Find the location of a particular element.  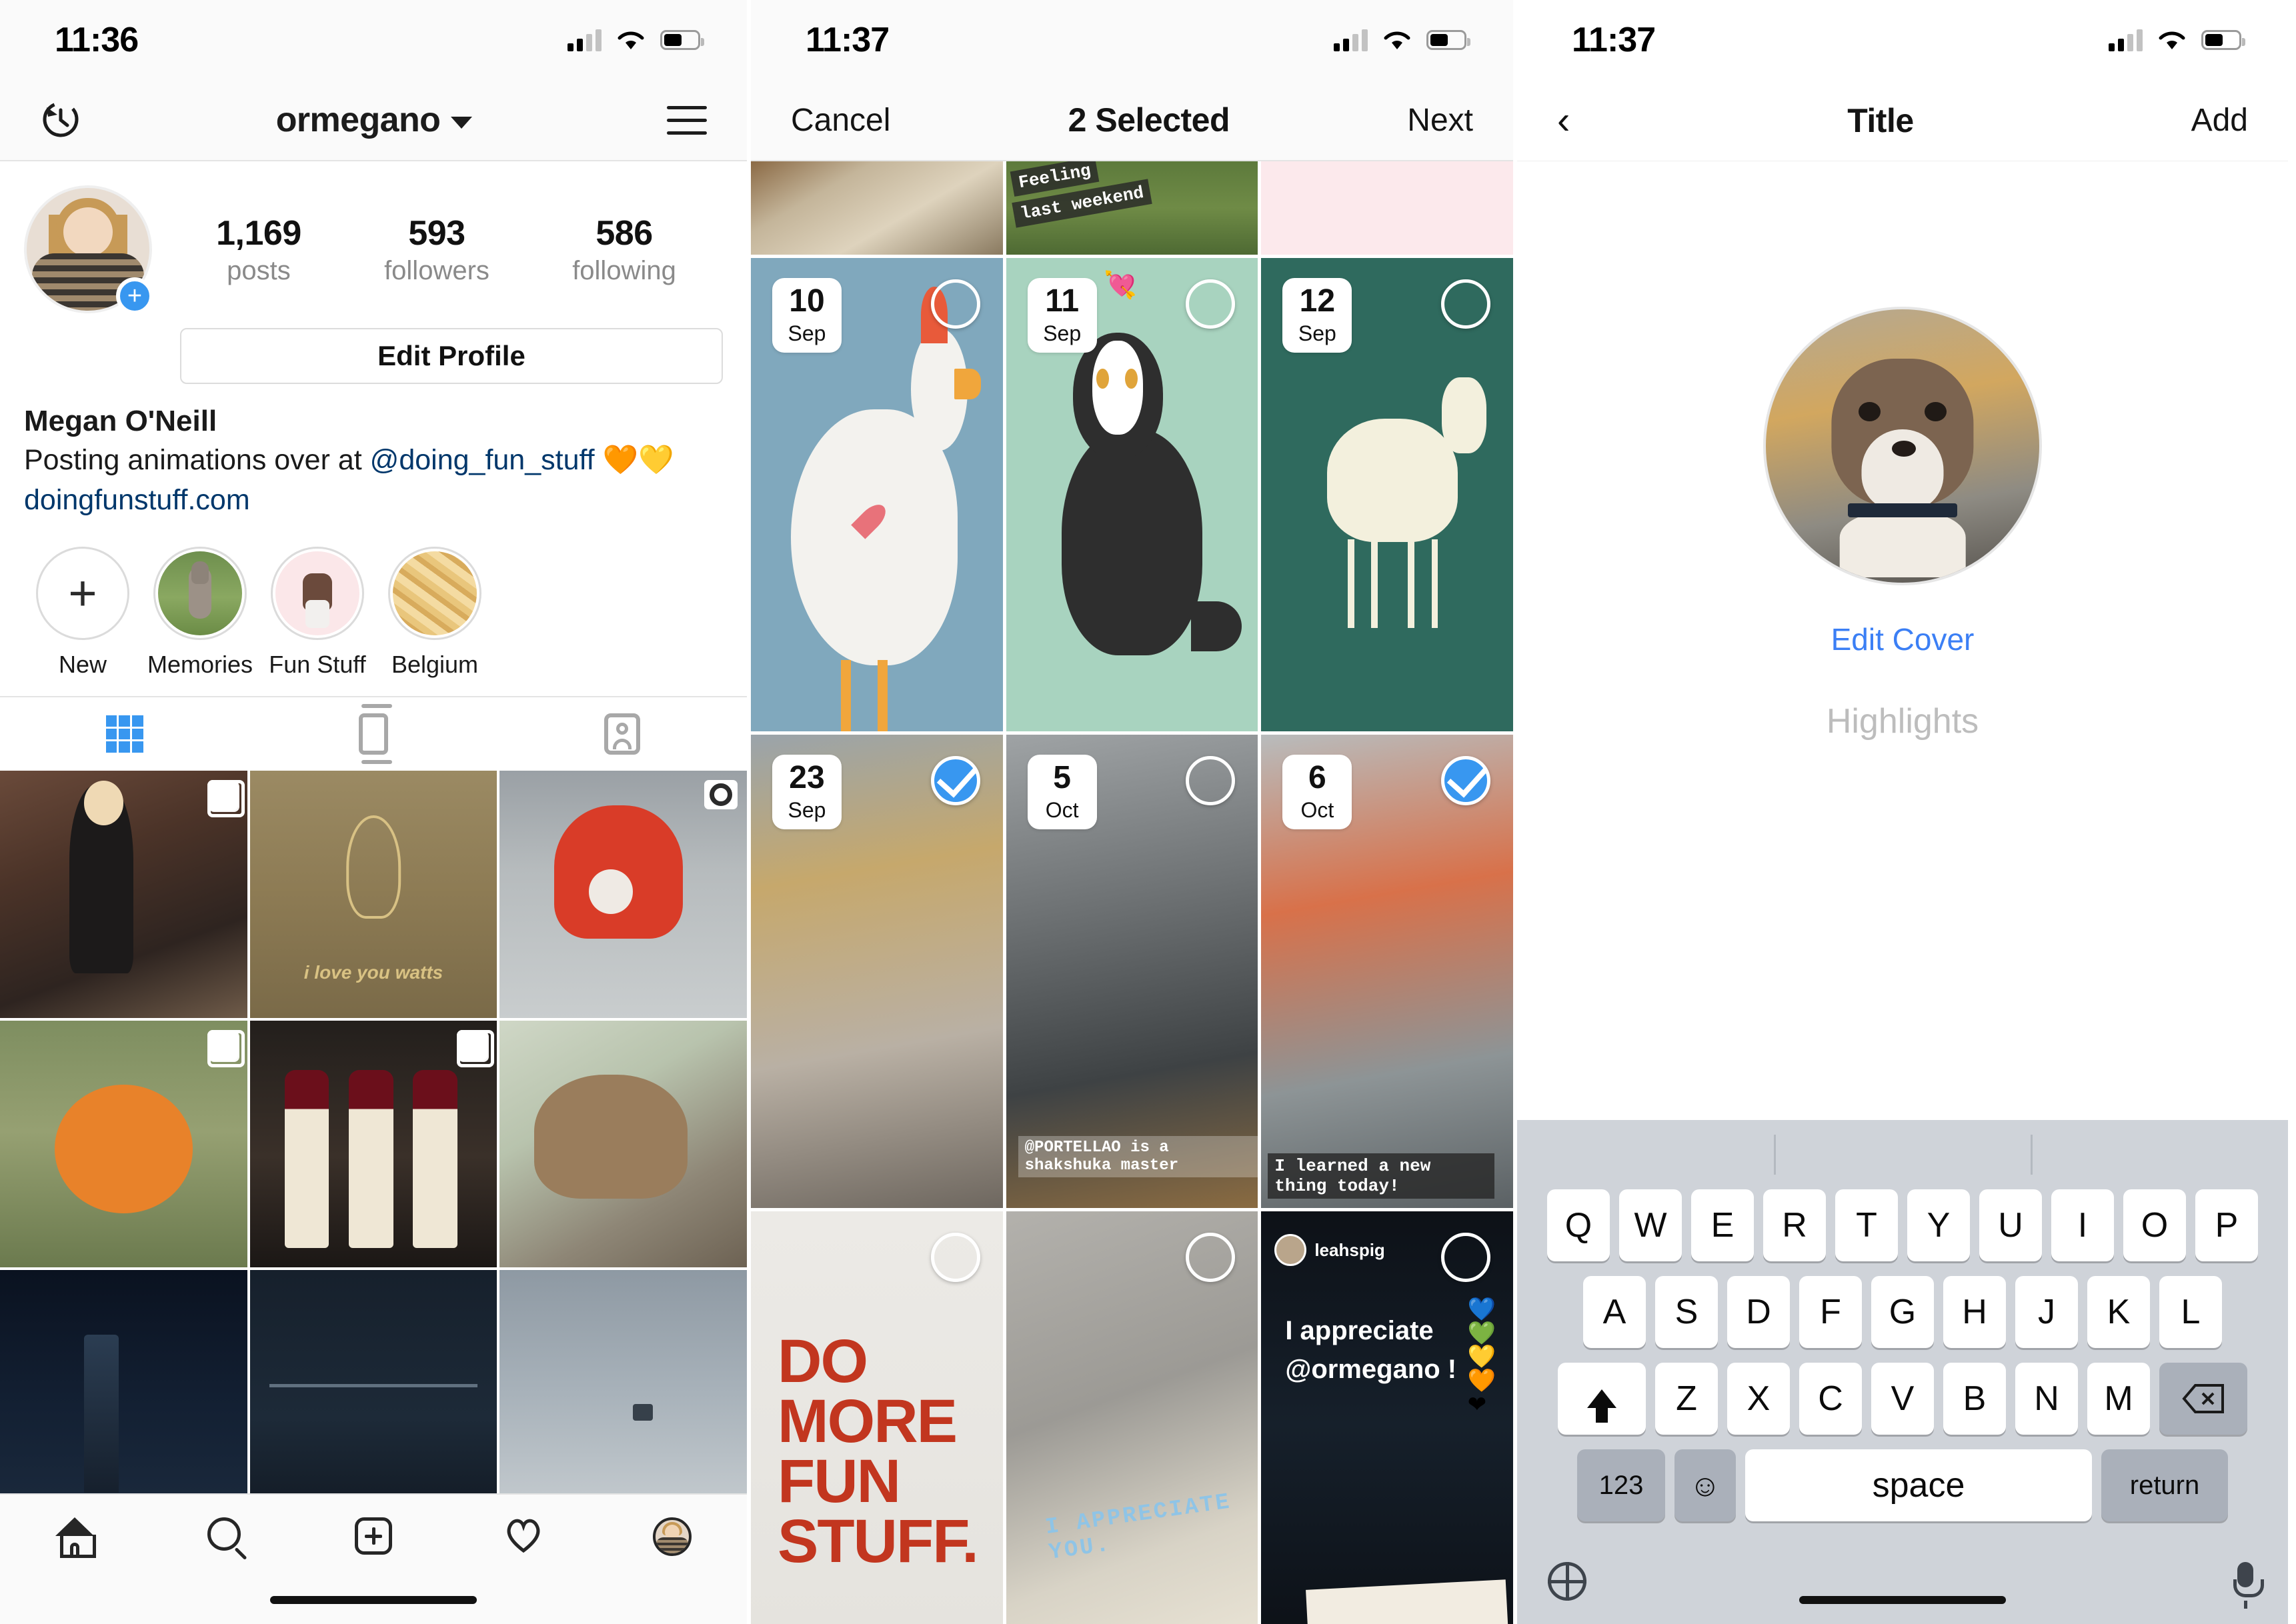

key-i: I is located at coordinates (2082, 1225).